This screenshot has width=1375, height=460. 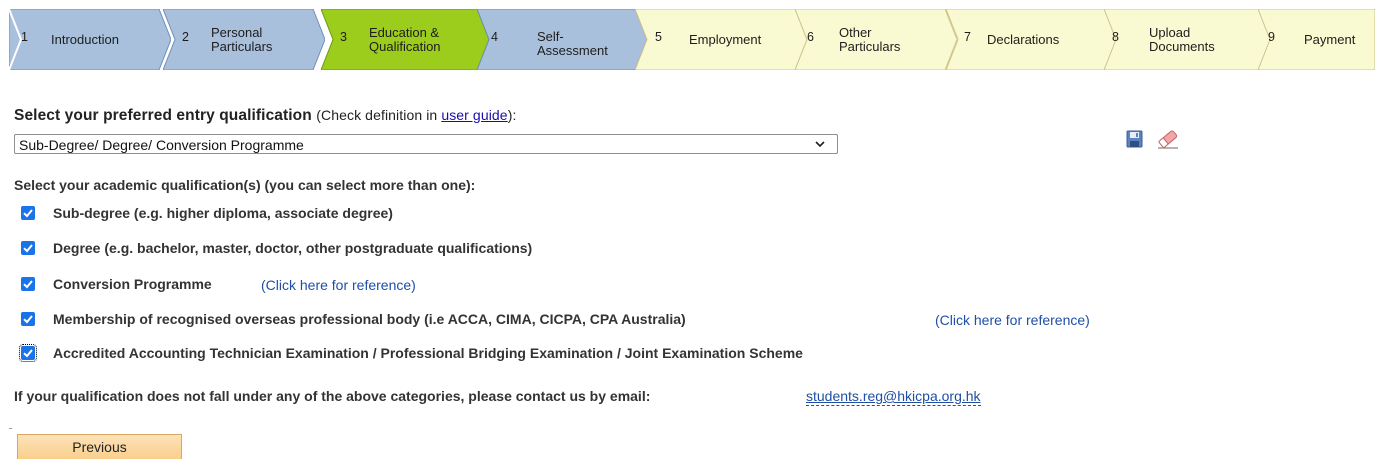 I want to click on save-icon, so click(x=1134, y=139).